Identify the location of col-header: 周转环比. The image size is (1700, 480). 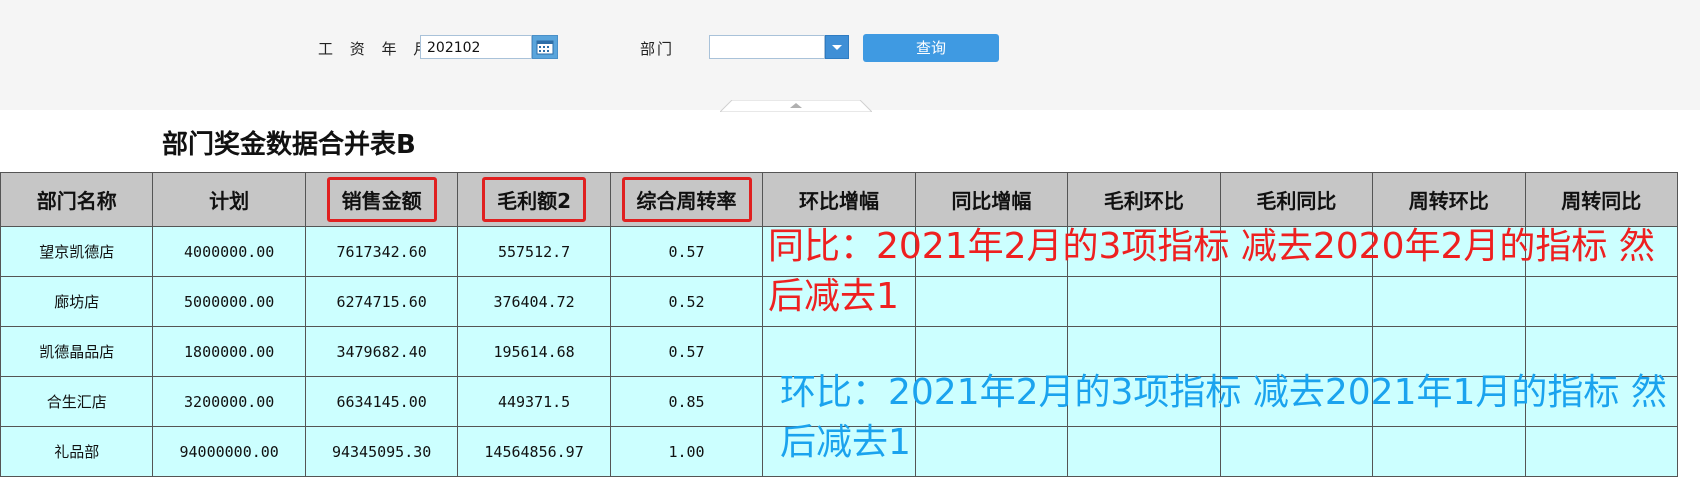
(1449, 199).